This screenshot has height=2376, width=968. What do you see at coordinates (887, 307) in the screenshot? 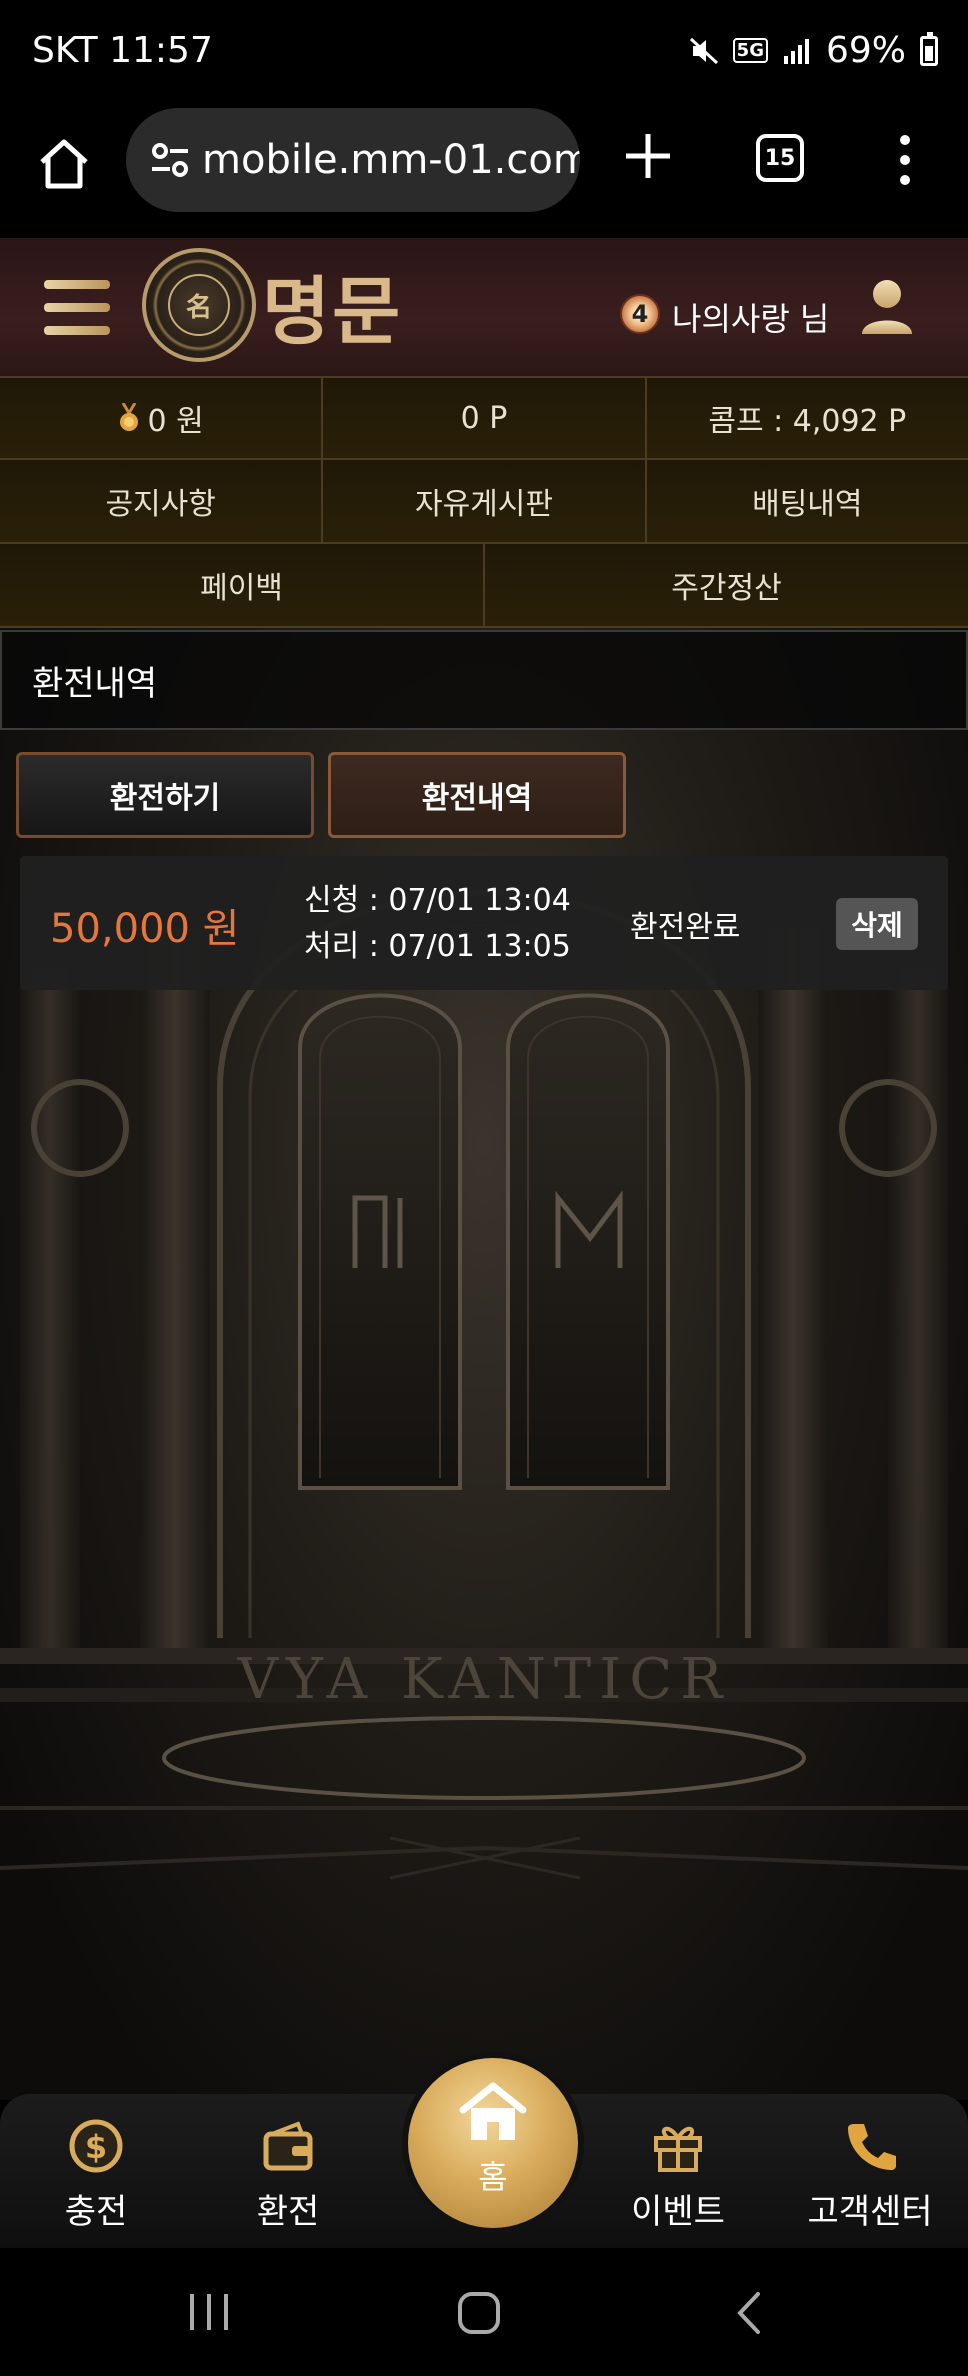
I see `user-profile-icon` at bounding box center [887, 307].